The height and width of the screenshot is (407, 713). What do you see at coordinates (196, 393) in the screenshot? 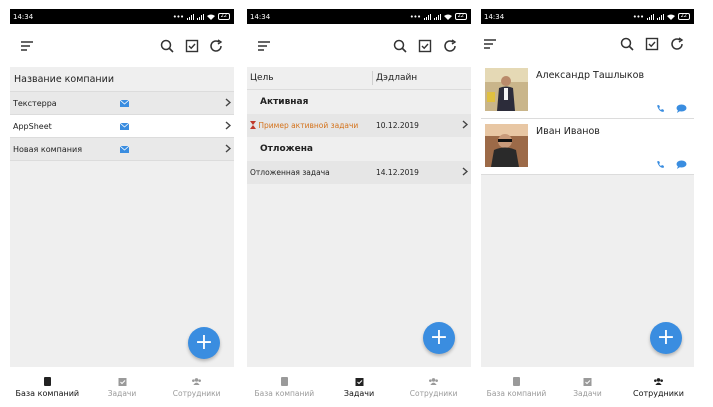
I see `nav-employees-label: Сотрудники` at bounding box center [196, 393].